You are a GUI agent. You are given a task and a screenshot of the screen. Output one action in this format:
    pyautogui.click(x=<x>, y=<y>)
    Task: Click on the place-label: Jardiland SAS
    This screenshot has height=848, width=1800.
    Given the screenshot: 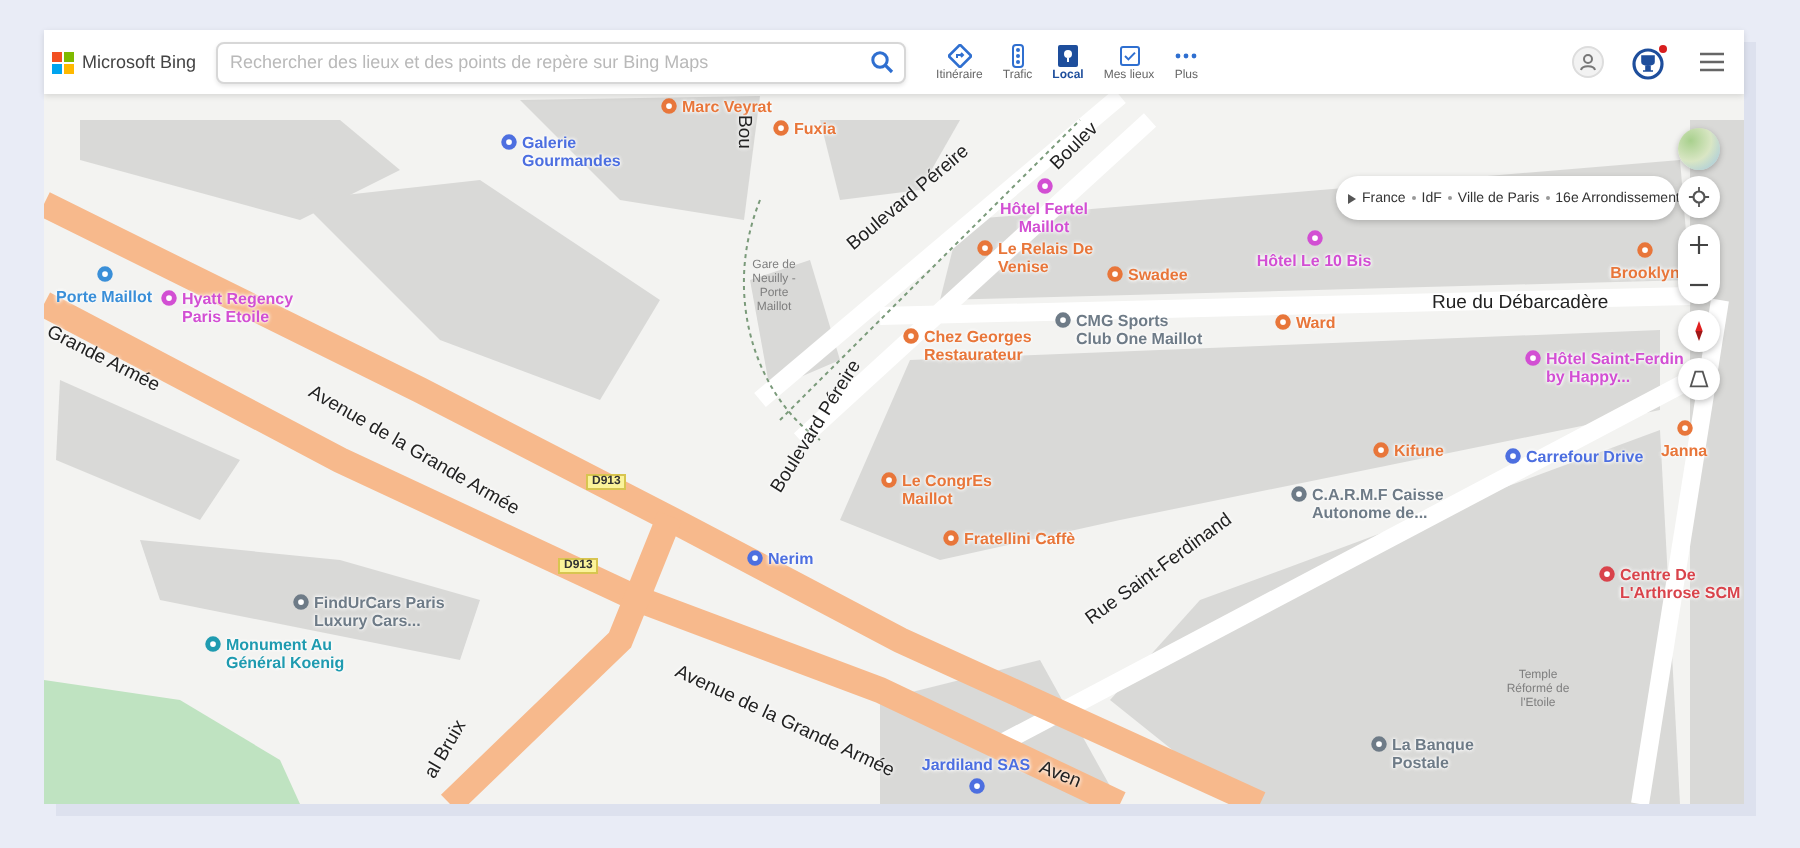 What is the action you would take?
    pyautogui.click(x=976, y=765)
    